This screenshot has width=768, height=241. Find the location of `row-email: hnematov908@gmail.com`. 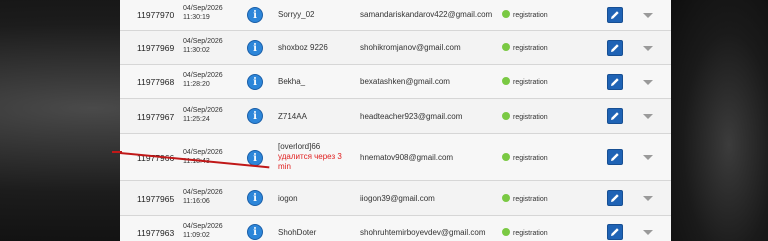

row-email: hnematov908@gmail.com is located at coordinates (407, 157).